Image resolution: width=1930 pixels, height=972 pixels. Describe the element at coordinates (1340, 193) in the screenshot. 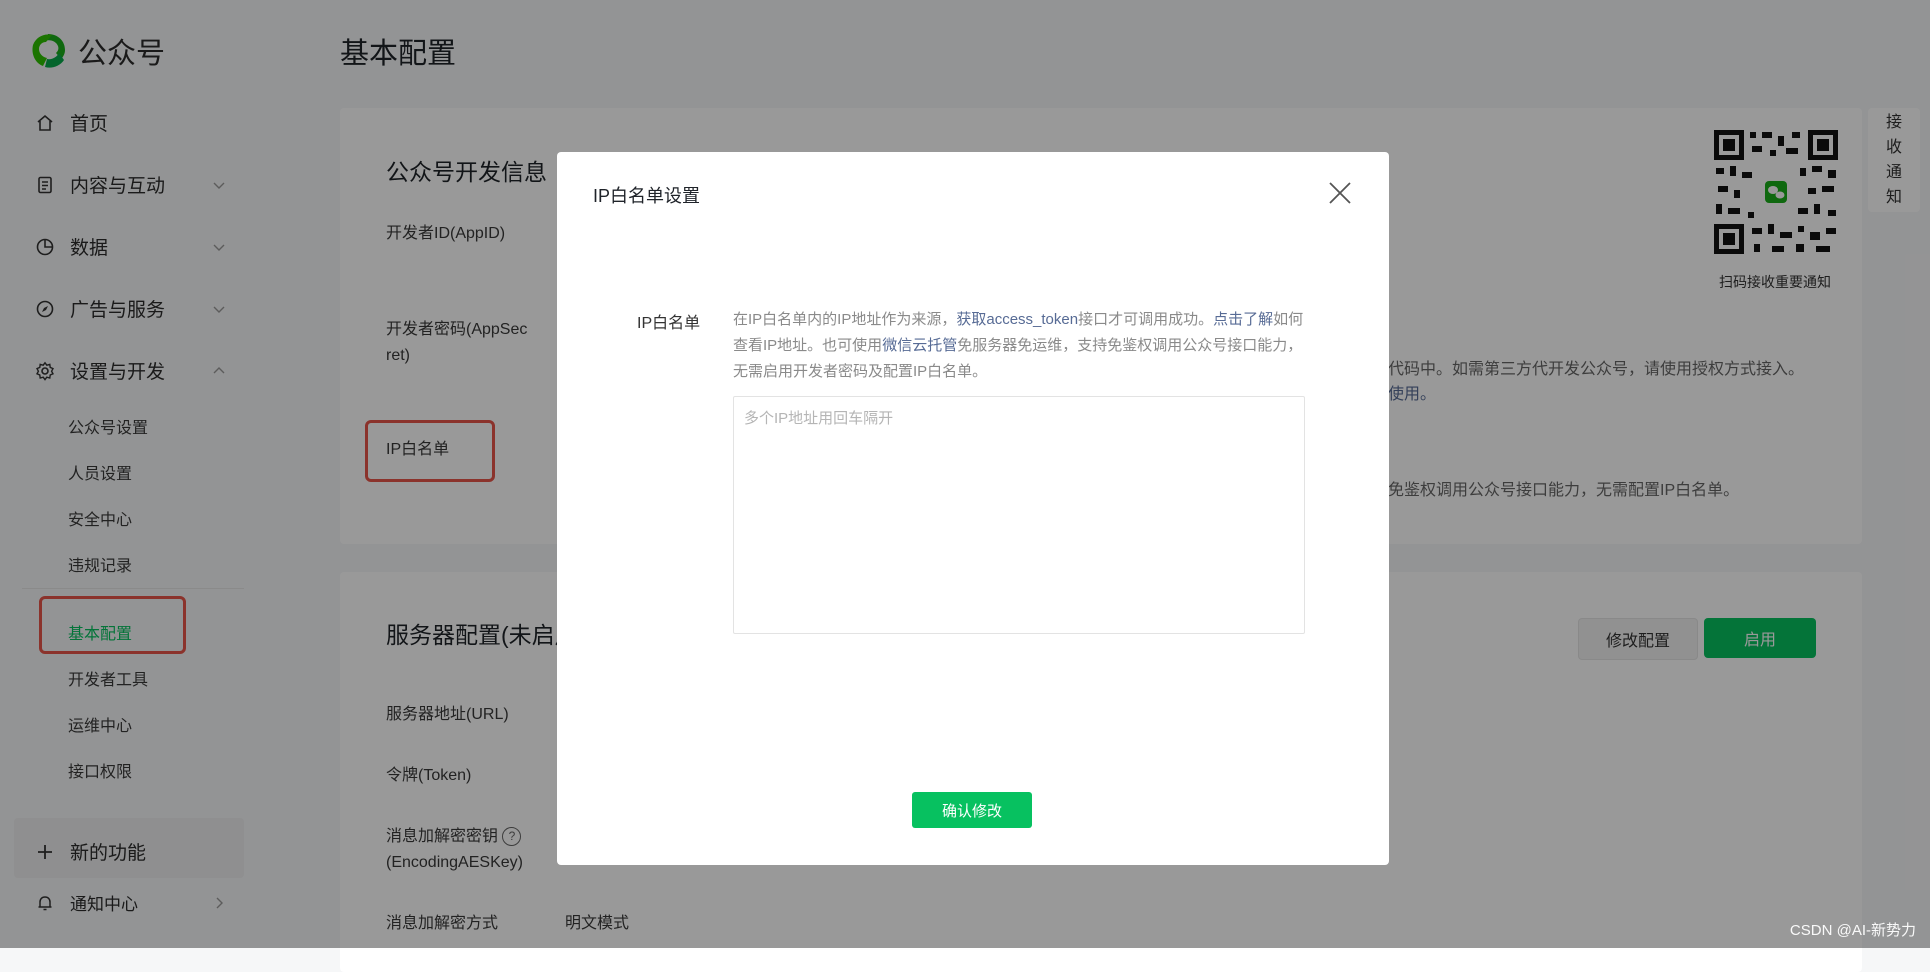

I see `close-icon` at that location.